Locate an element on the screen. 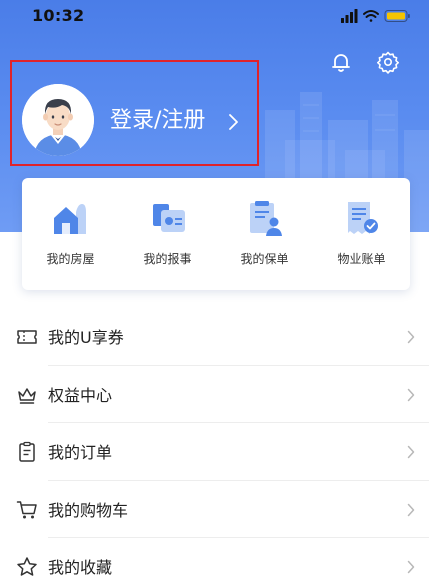 The image size is (429, 579). status-indicators is located at coordinates (375, 16).